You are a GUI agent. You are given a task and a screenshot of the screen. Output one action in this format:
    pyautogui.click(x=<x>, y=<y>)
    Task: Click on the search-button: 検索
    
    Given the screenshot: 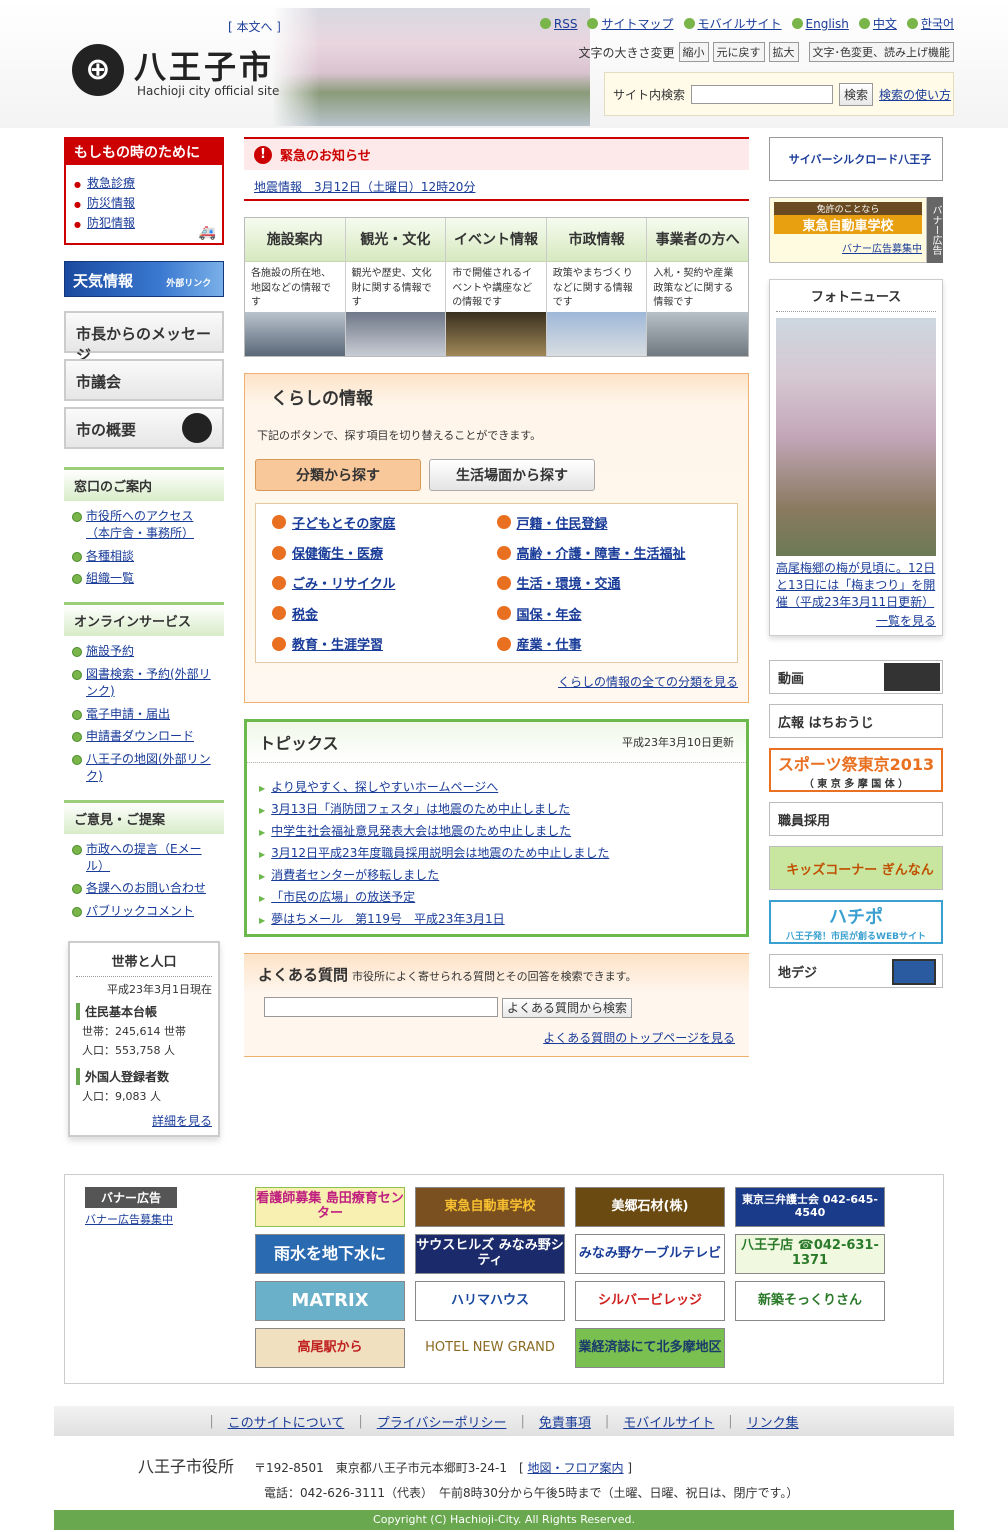 What is the action you would take?
    pyautogui.click(x=856, y=94)
    